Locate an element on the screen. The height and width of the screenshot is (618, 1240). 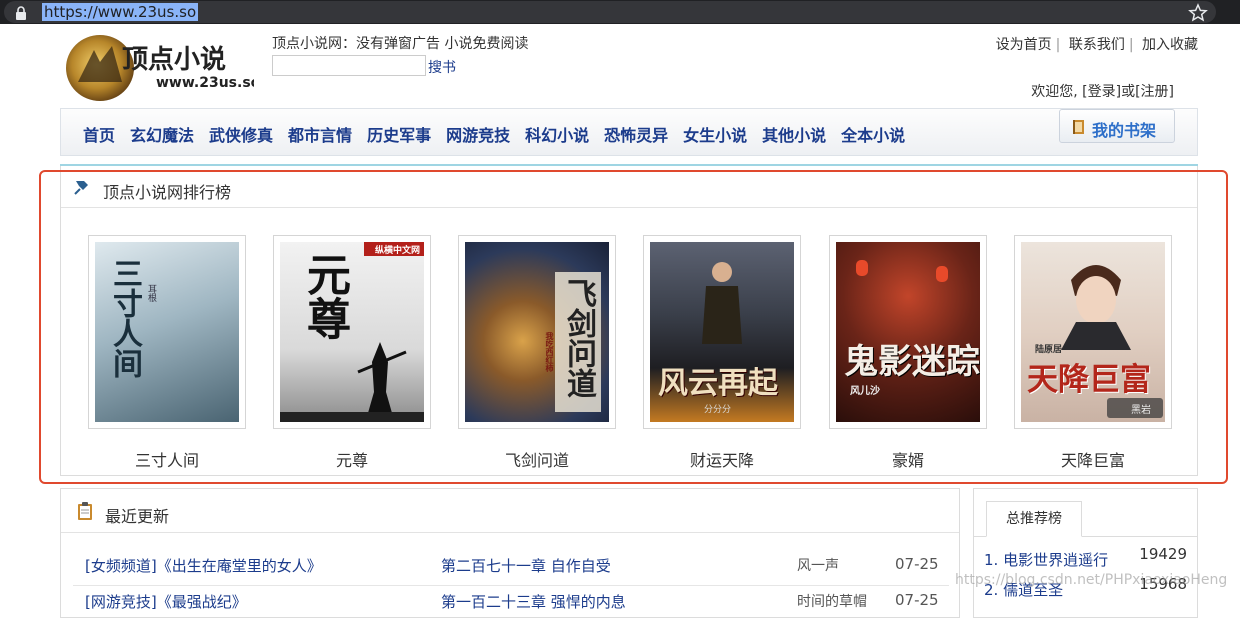
site-logo: 顶点小说 www.23us.so is located at coordinates (159, 67).